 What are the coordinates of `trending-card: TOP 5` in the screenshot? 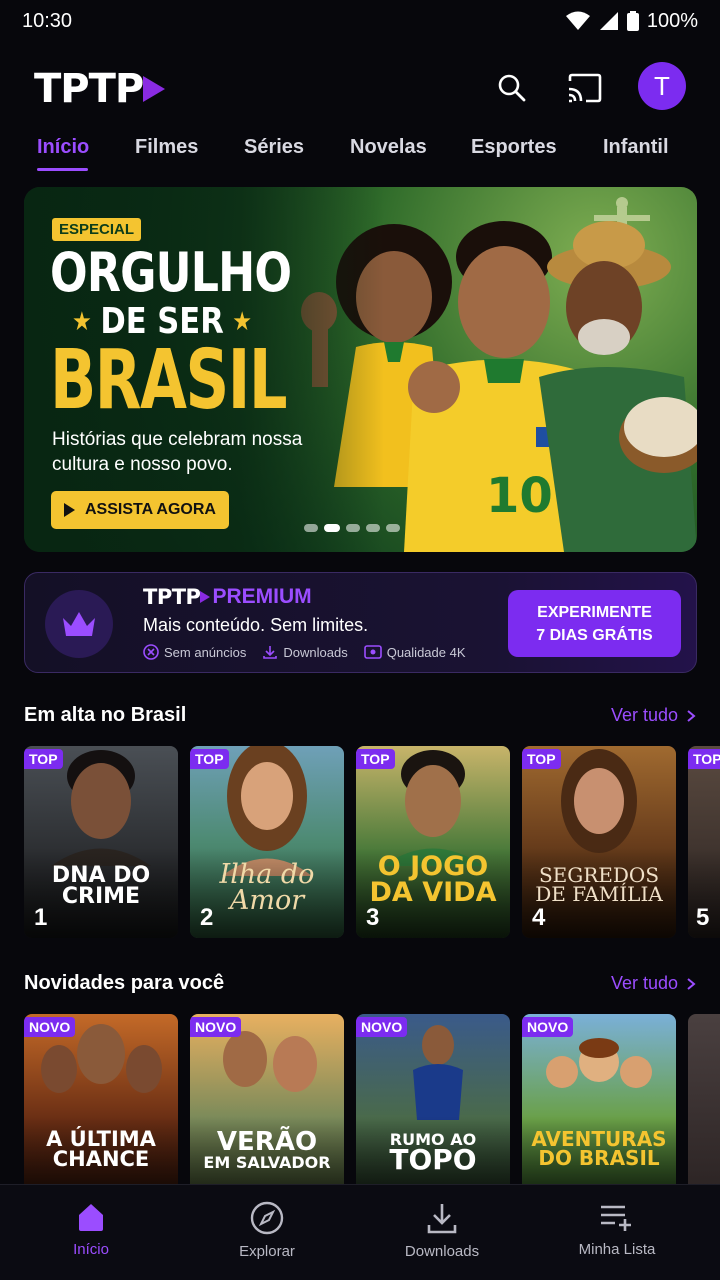 It's located at (704, 842).